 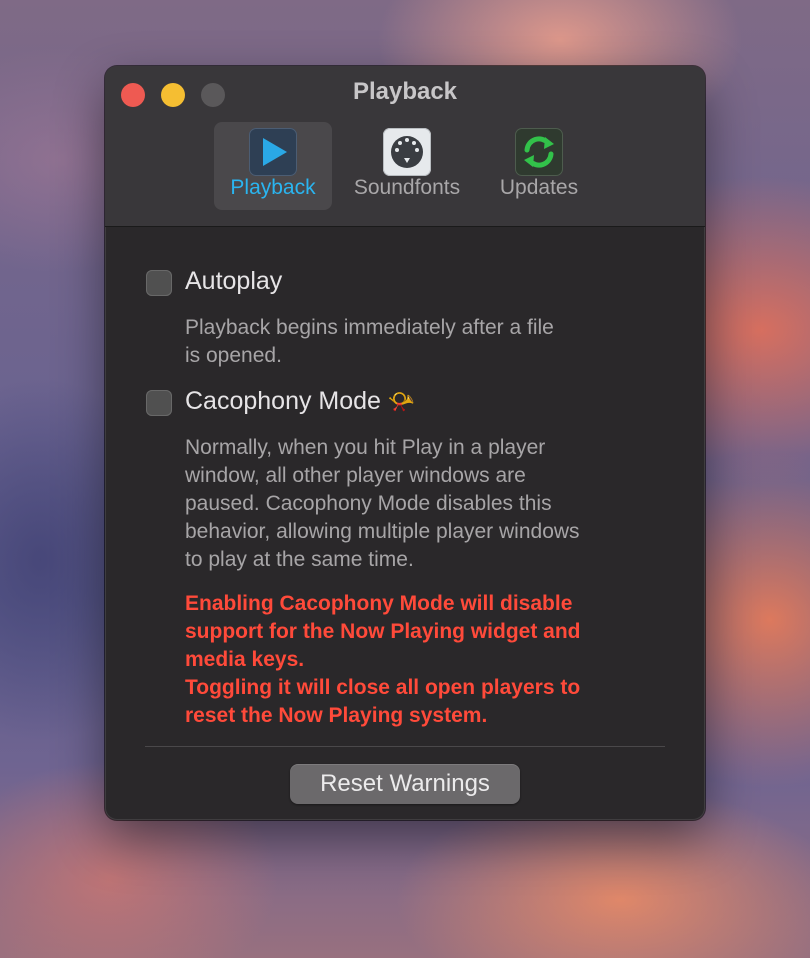 I want to click on tab-playback-label: Playback, so click(x=273, y=187).